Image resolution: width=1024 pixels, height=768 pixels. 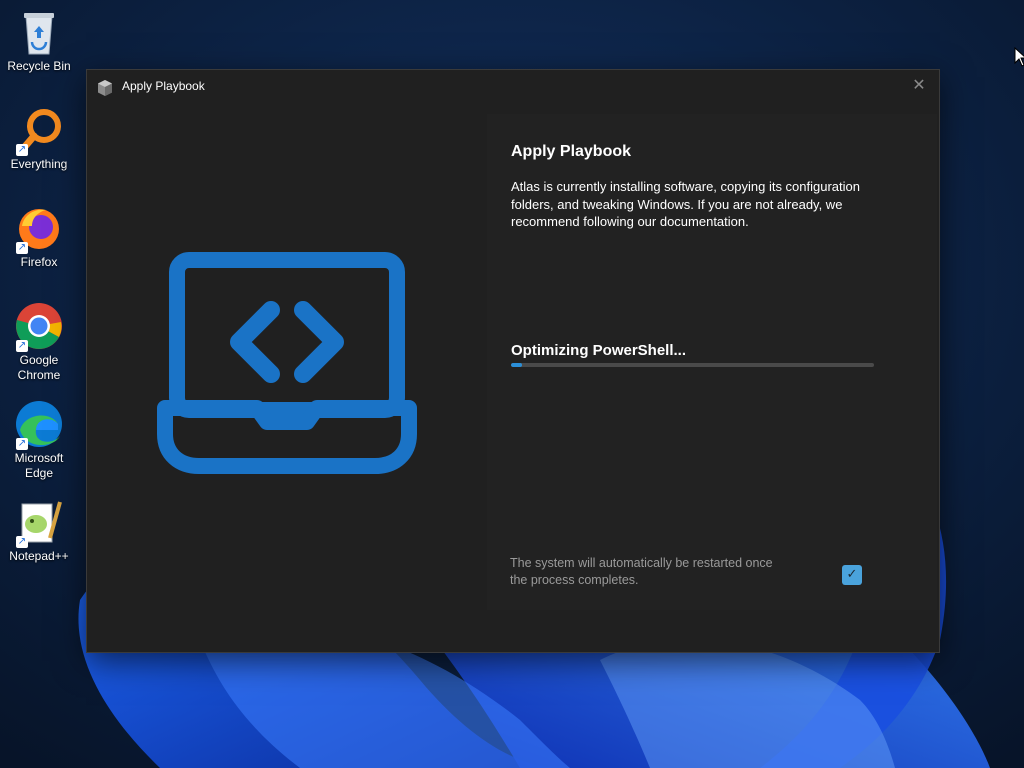 What do you see at coordinates (39, 327) in the screenshot?
I see `chrome-icon: ↗` at bounding box center [39, 327].